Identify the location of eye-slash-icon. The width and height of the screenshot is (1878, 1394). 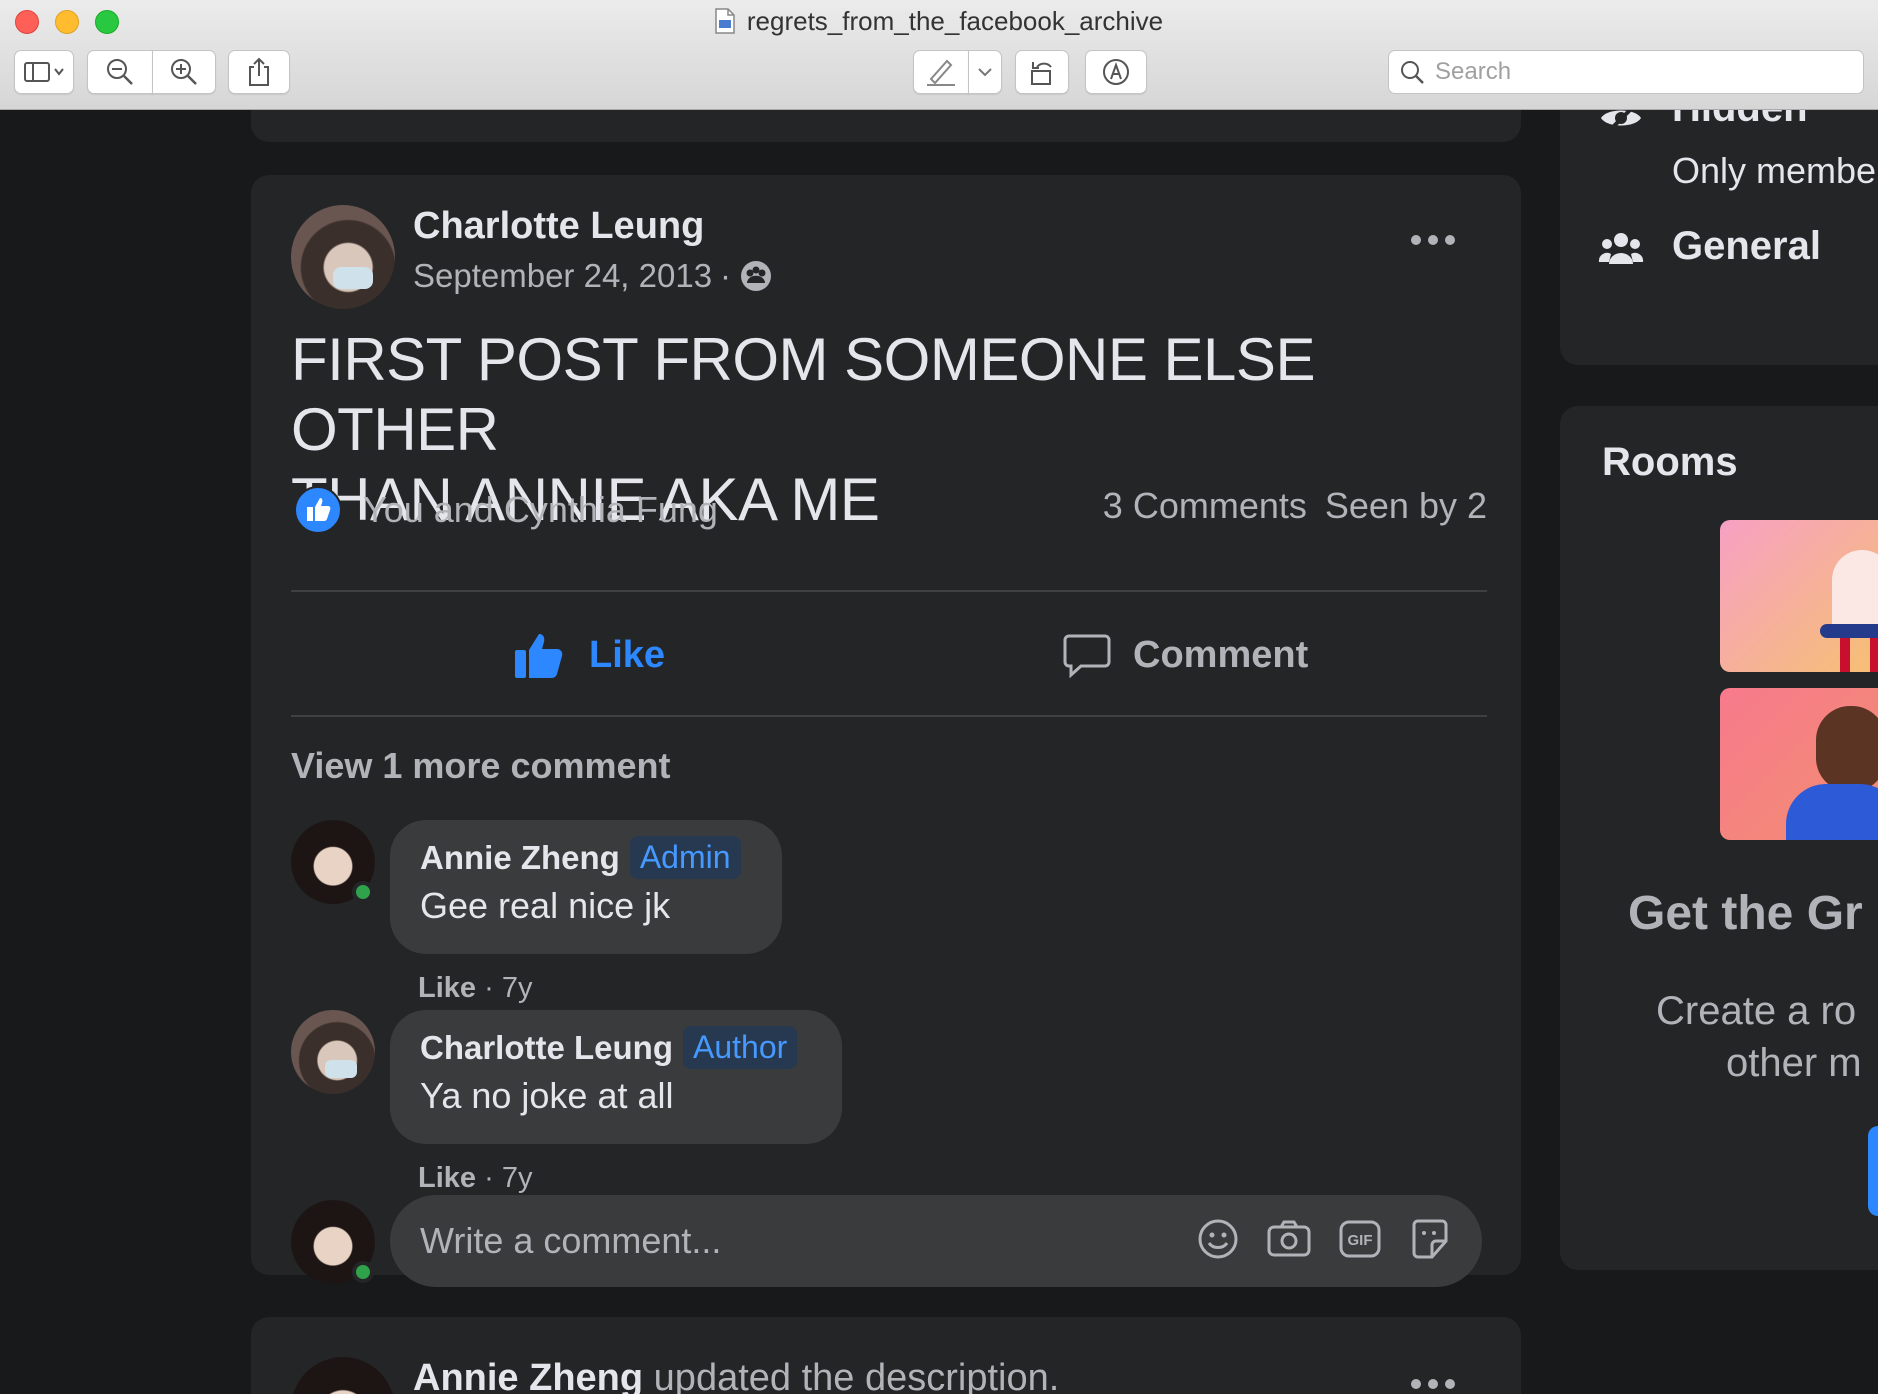
(1621, 123).